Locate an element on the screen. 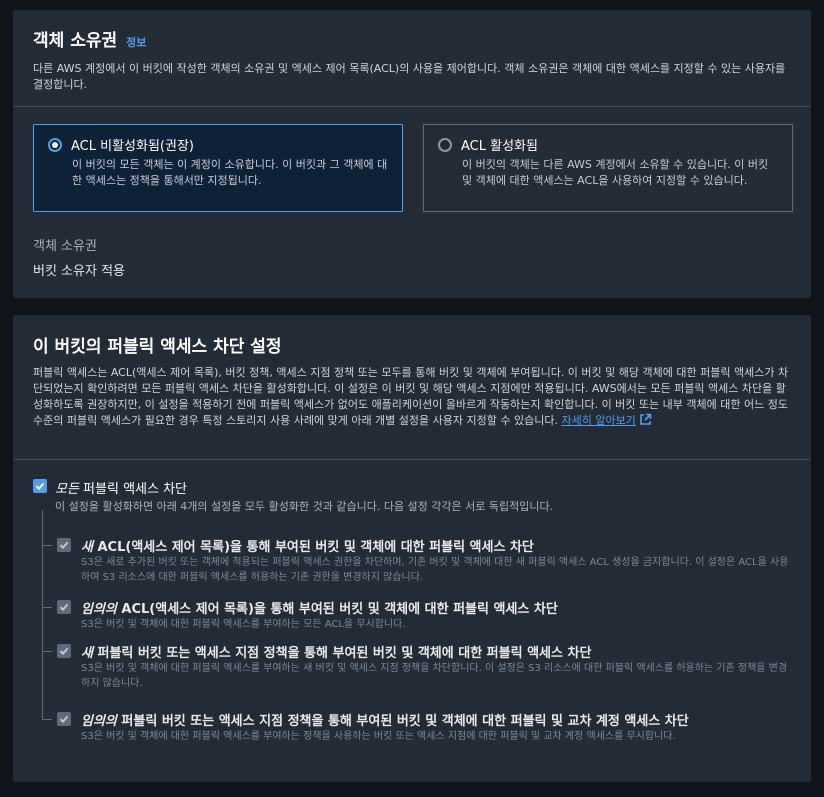 The image size is (824, 797). info-link: 정보 is located at coordinates (136, 42).